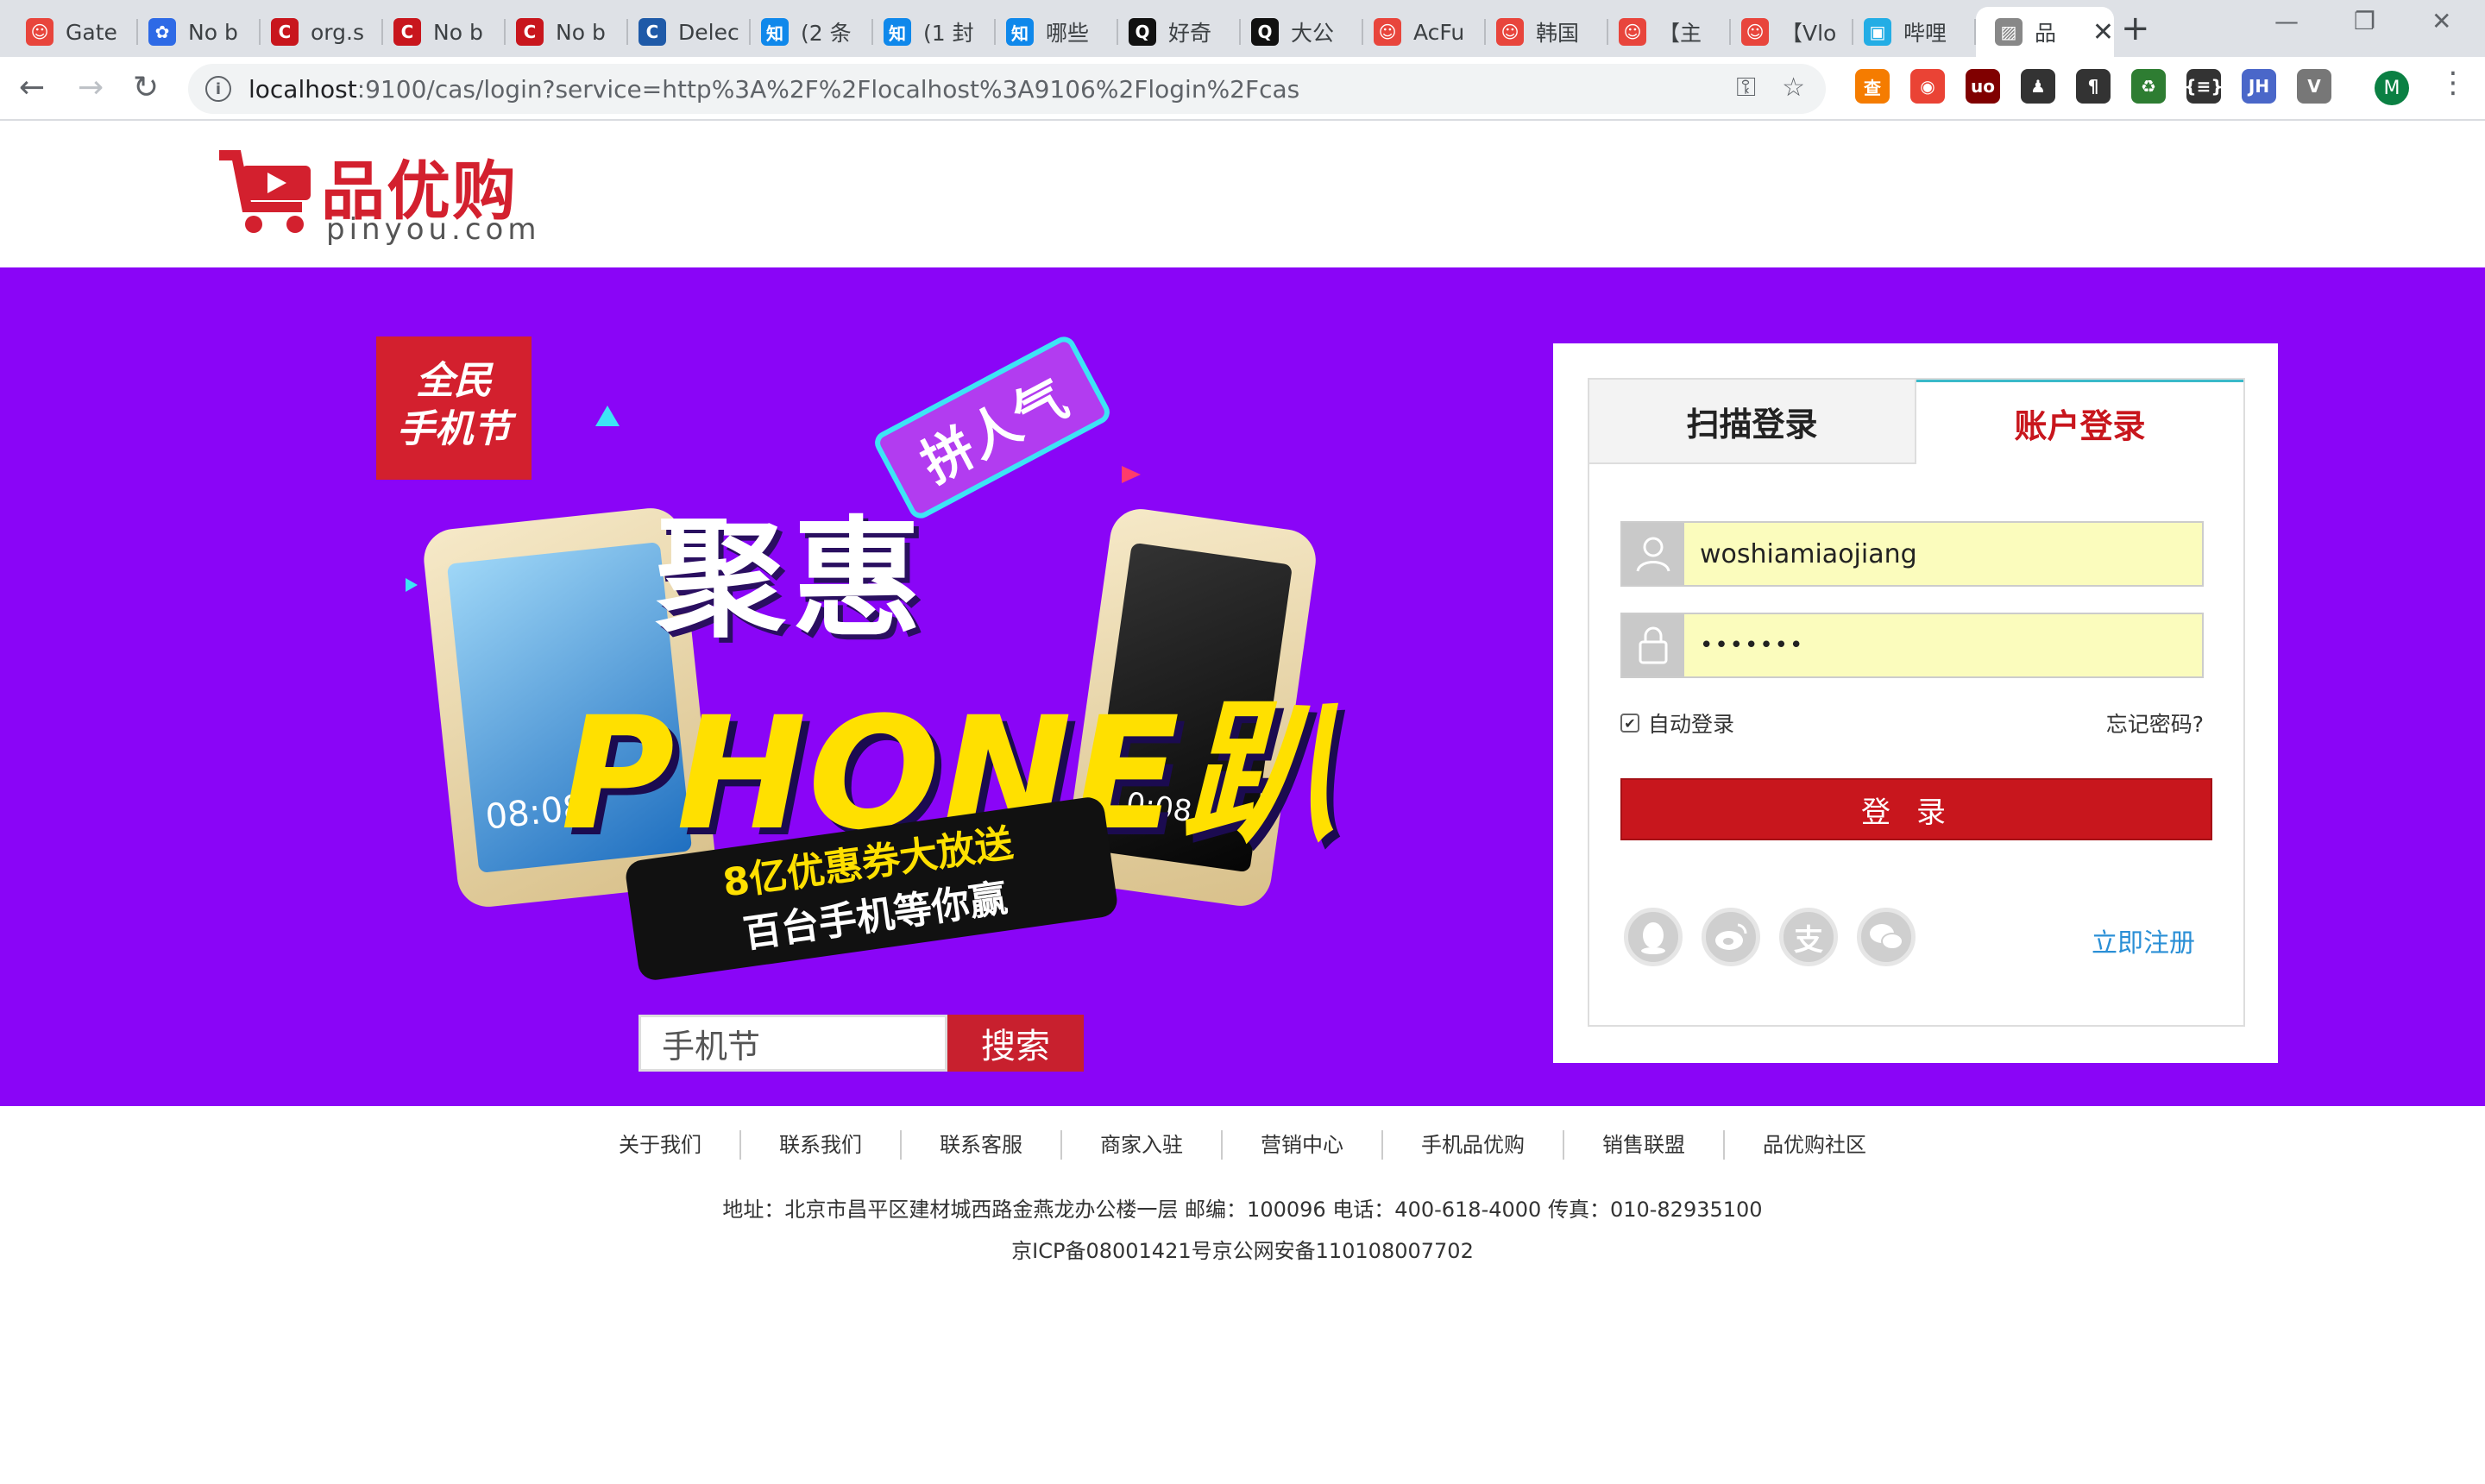  I want to click on alipay-icon: 支, so click(1808, 937).